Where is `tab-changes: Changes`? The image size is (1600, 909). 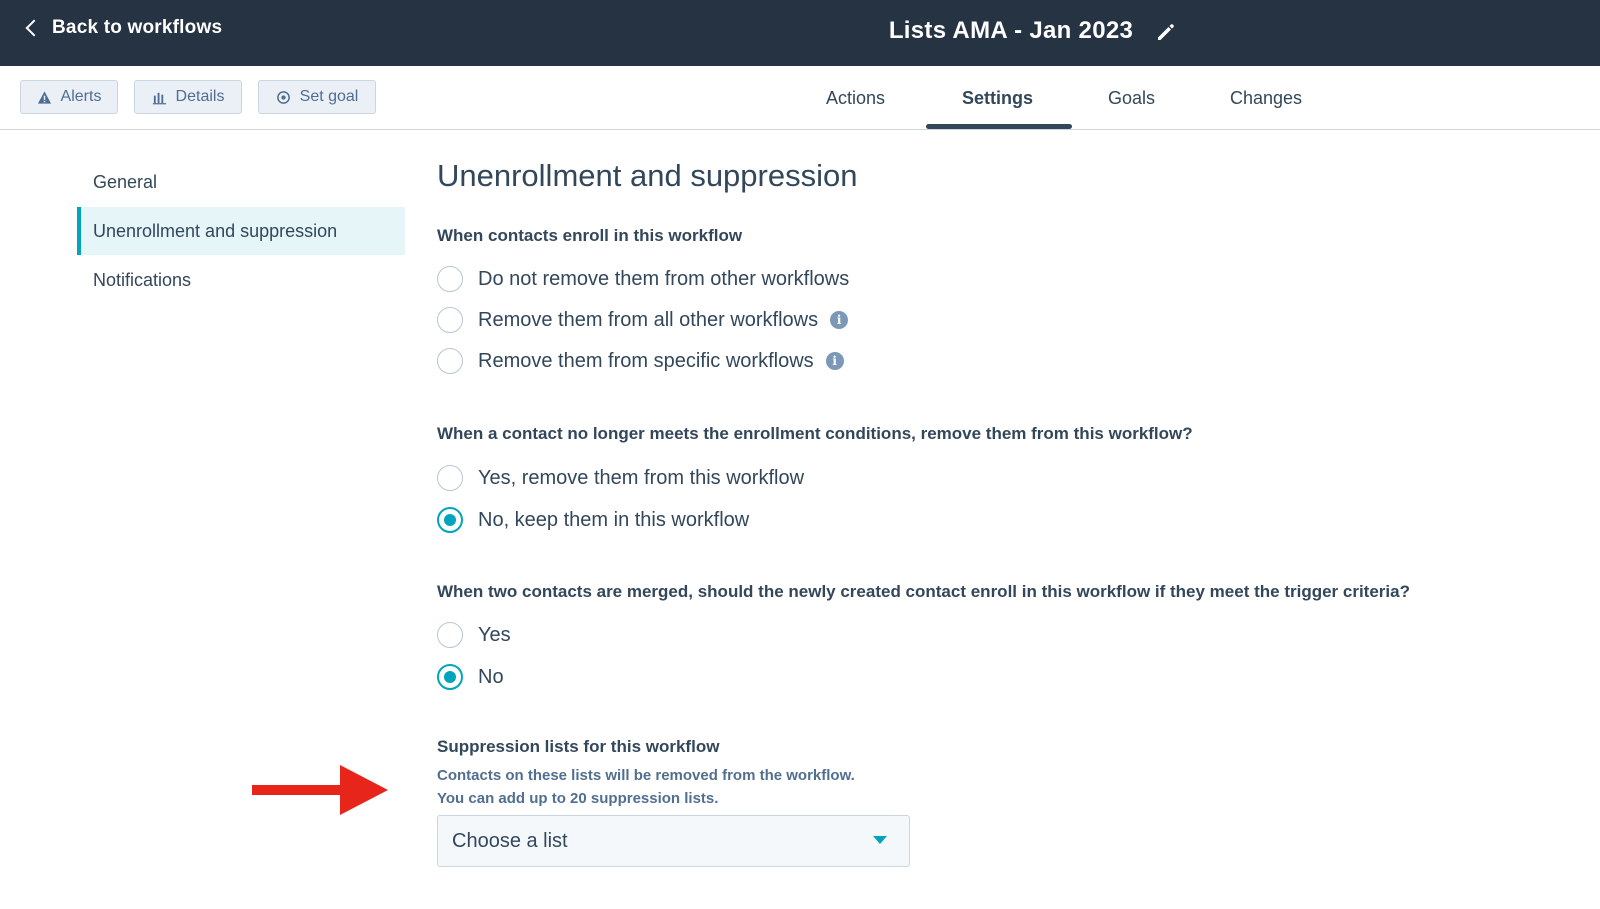 tab-changes: Changes is located at coordinates (1266, 98).